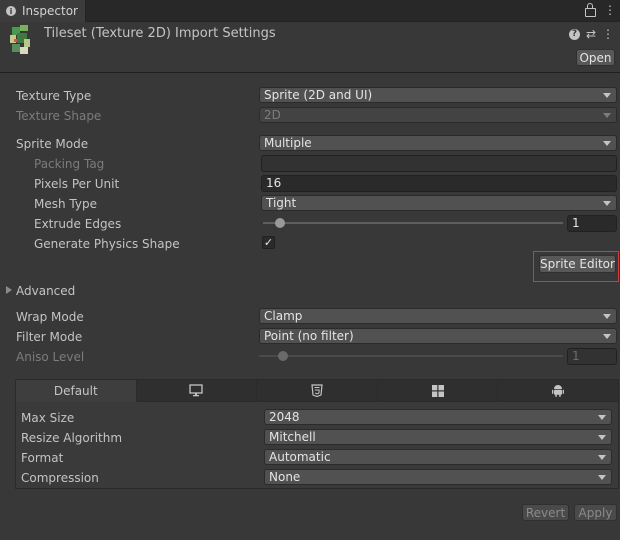 The height and width of the screenshot is (540, 620). I want to click on aniso-level-label: Aniso Level, so click(50, 357).